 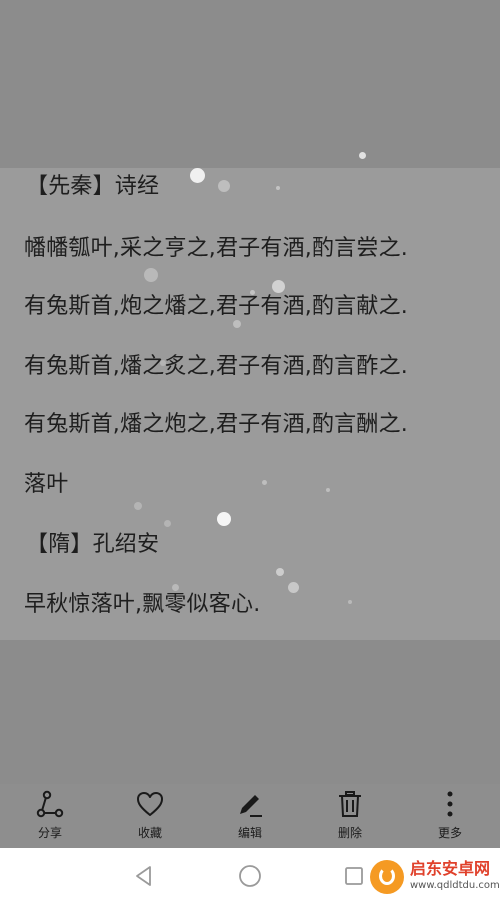 What do you see at coordinates (350, 804) in the screenshot?
I see `trash-icon` at bounding box center [350, 804].